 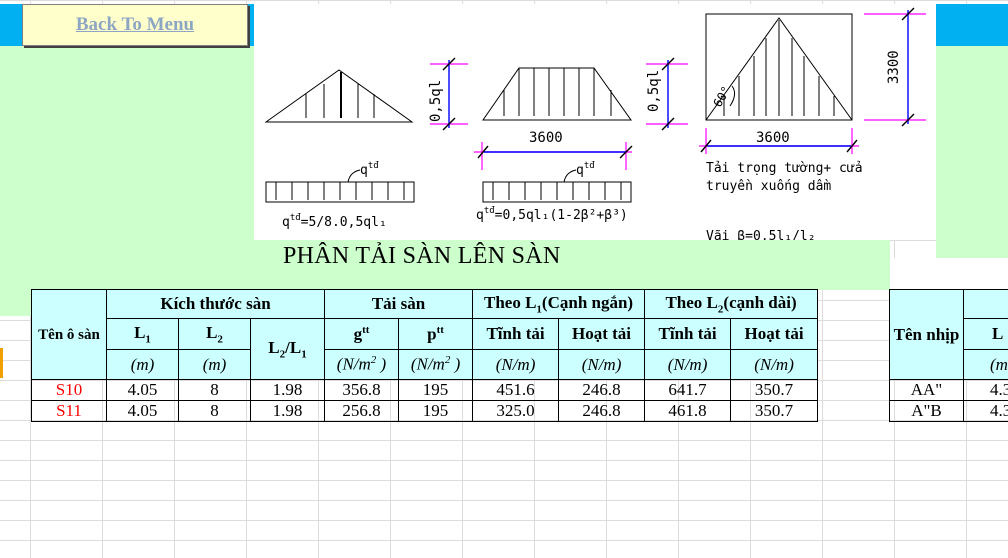 What do you see at coordinates (422, 256) in the screenshot?
I see `page-title: PHÂN TẢI SÀN LÊN SÀN` at bounding box center [422, 256].